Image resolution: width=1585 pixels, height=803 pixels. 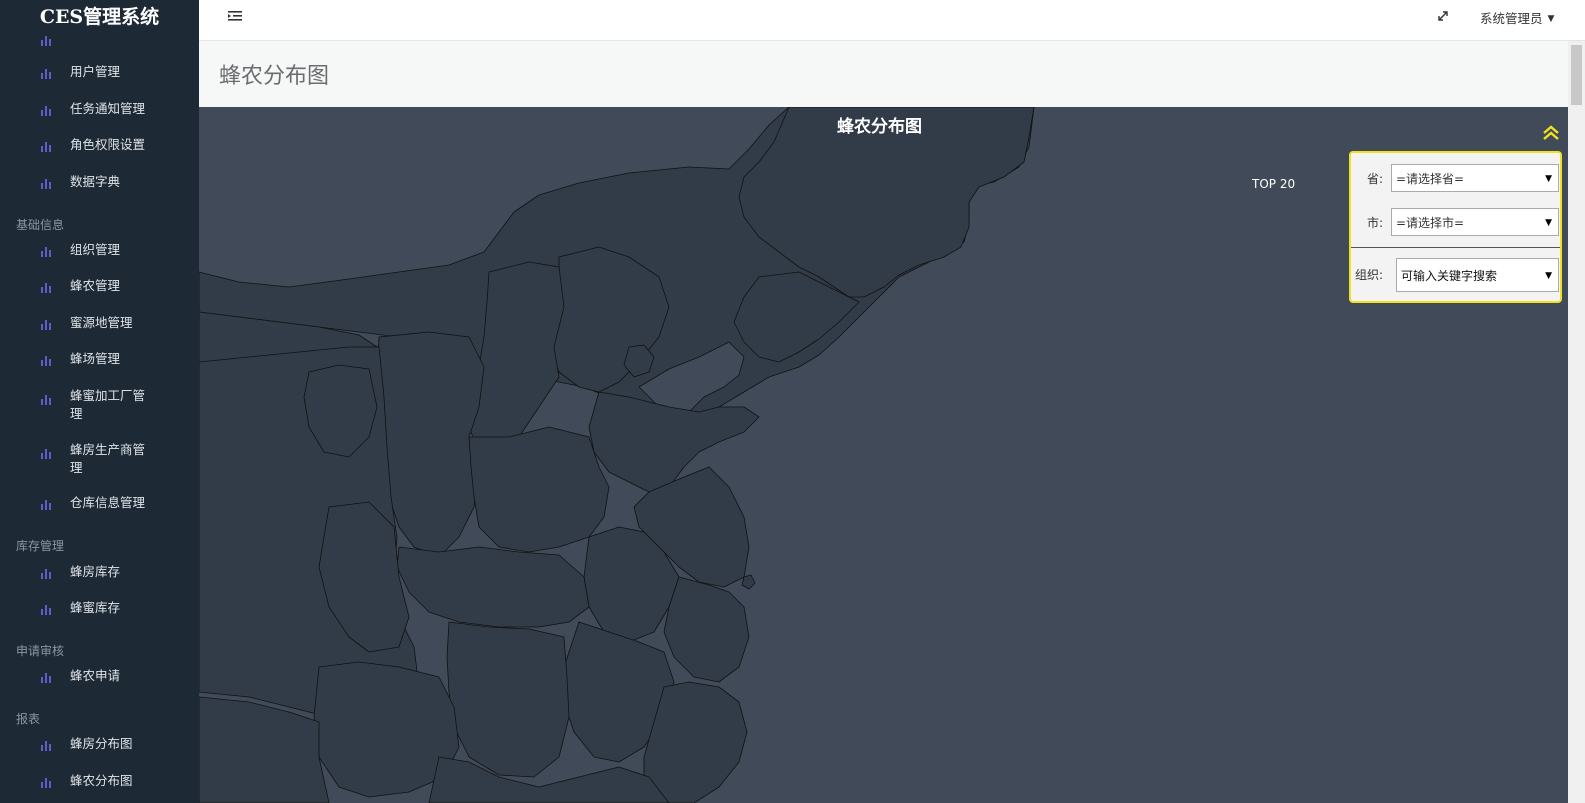 I want to click on sidebar-item-honey-factory: 蜂蜜加工厂管理, so click(x=99, y=407).